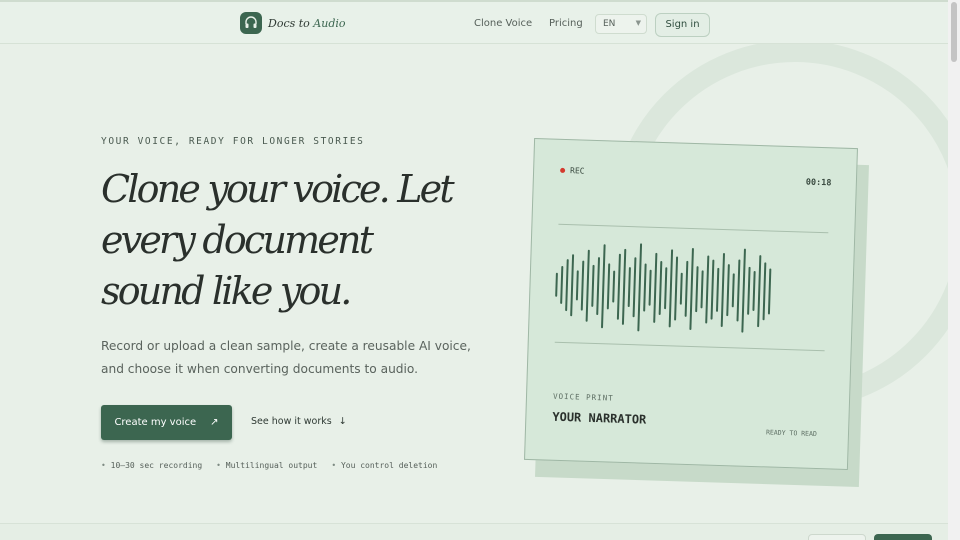 The image size is (960, 540). Describe the element at coordinates (682, 25) in the screenshot. I see `sign-in-button: Sign in` at that location.